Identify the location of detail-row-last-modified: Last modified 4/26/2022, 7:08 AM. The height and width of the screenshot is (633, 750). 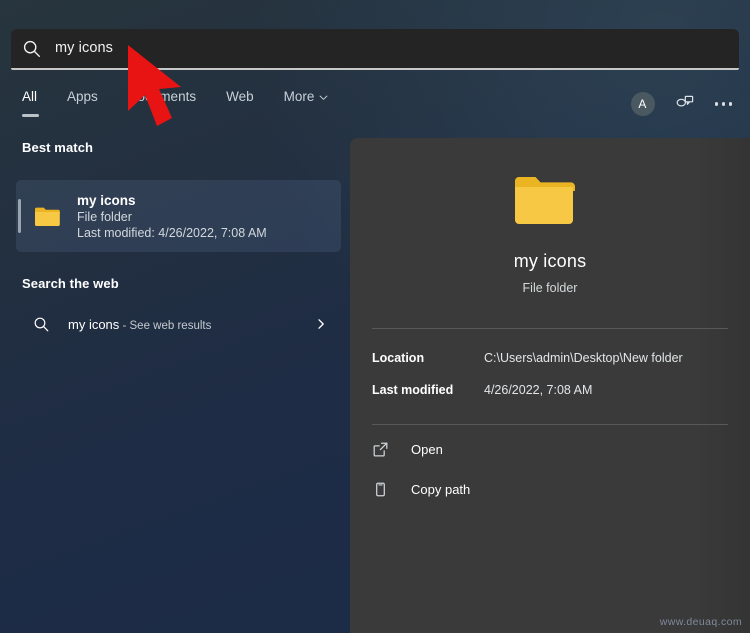
(552, 390).